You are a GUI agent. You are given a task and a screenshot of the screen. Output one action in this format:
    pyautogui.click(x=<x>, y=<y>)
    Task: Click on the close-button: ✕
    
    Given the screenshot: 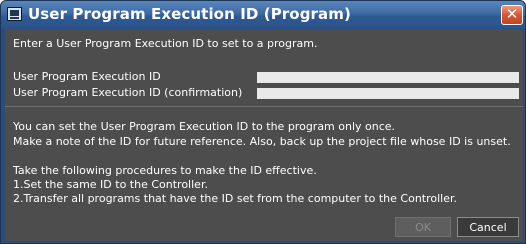 What is the action you would take?
    pyautogui.click(x=512, y=15)
    